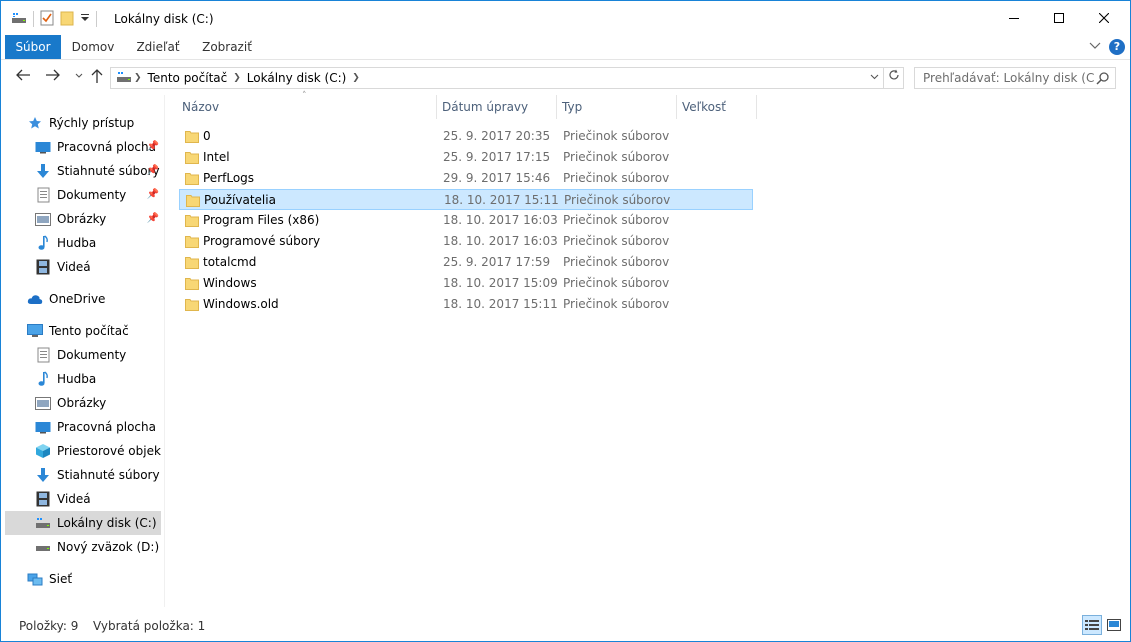 The image size is (1131, 642). I want to click on chevron-down-icon, so click(1095, 45).